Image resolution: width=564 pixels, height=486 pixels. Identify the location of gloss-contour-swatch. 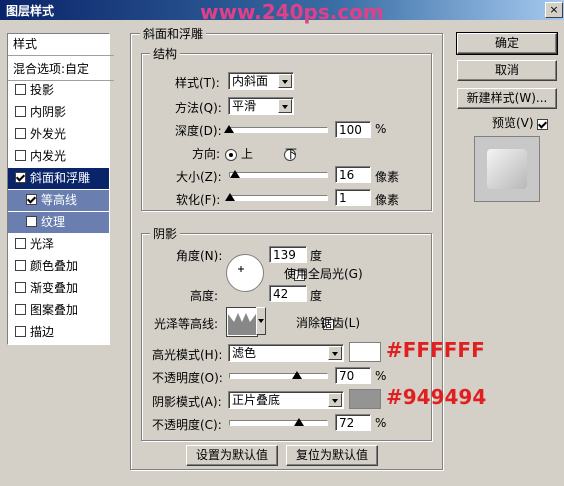
(242, 322).